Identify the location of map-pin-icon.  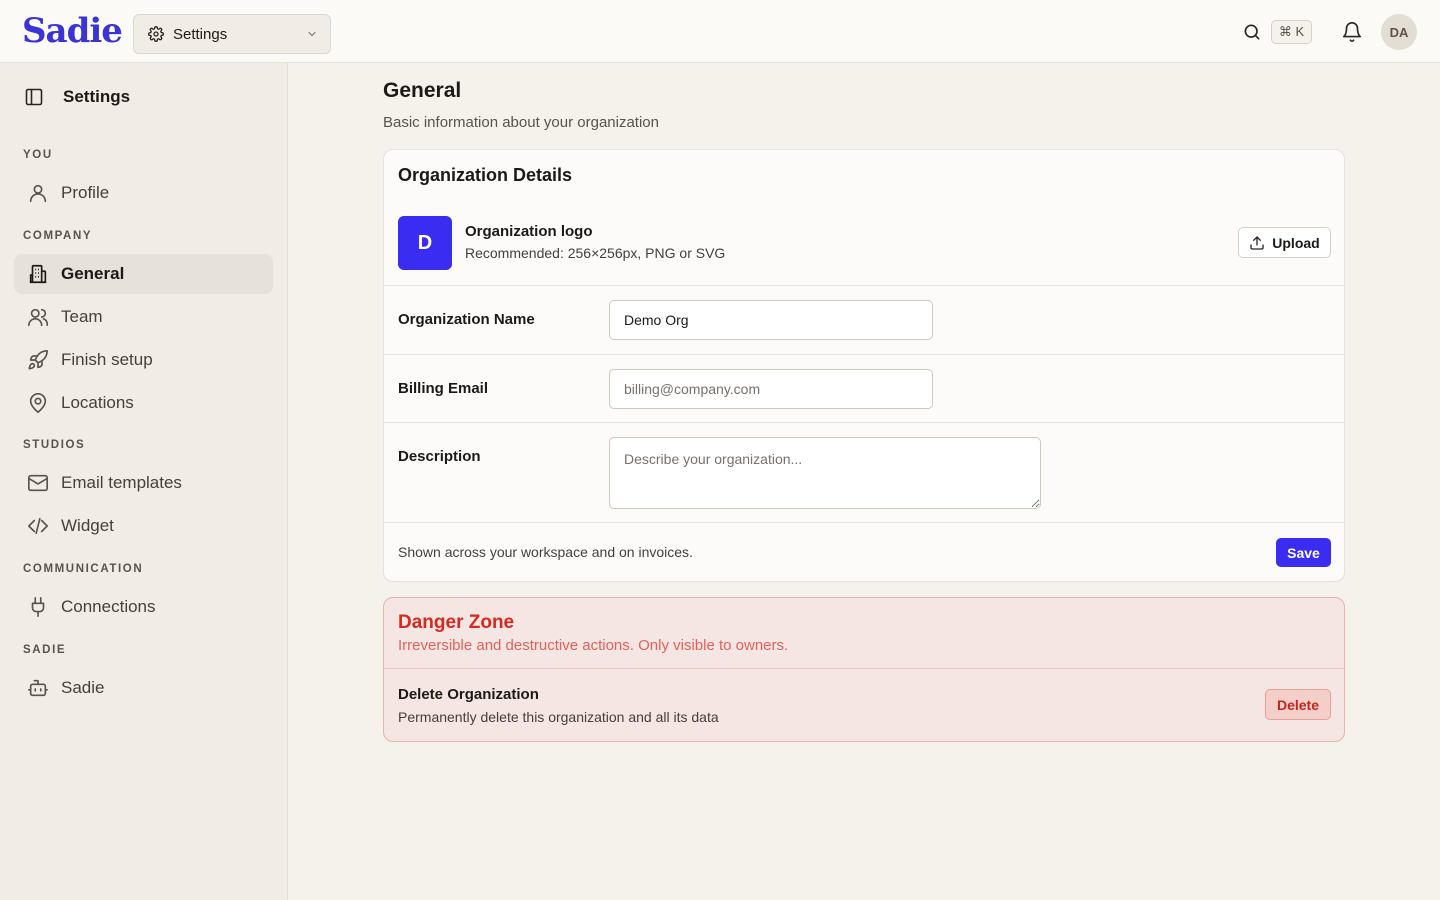
(38, 403).